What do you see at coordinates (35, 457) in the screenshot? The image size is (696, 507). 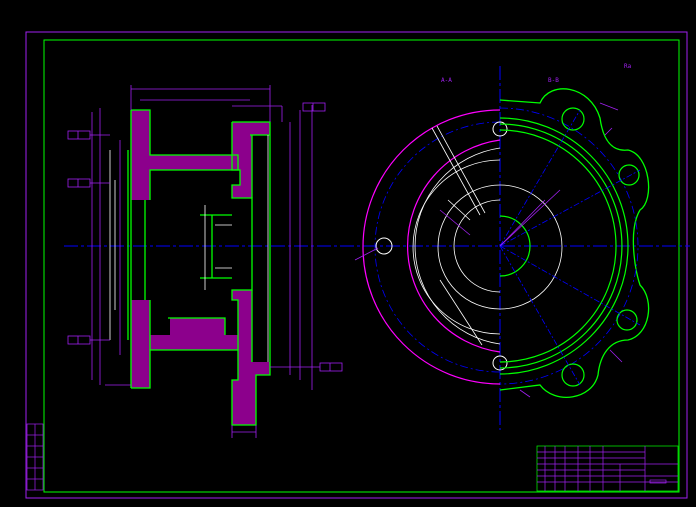 I see `binding-strip` at bounding box center [35, 457].